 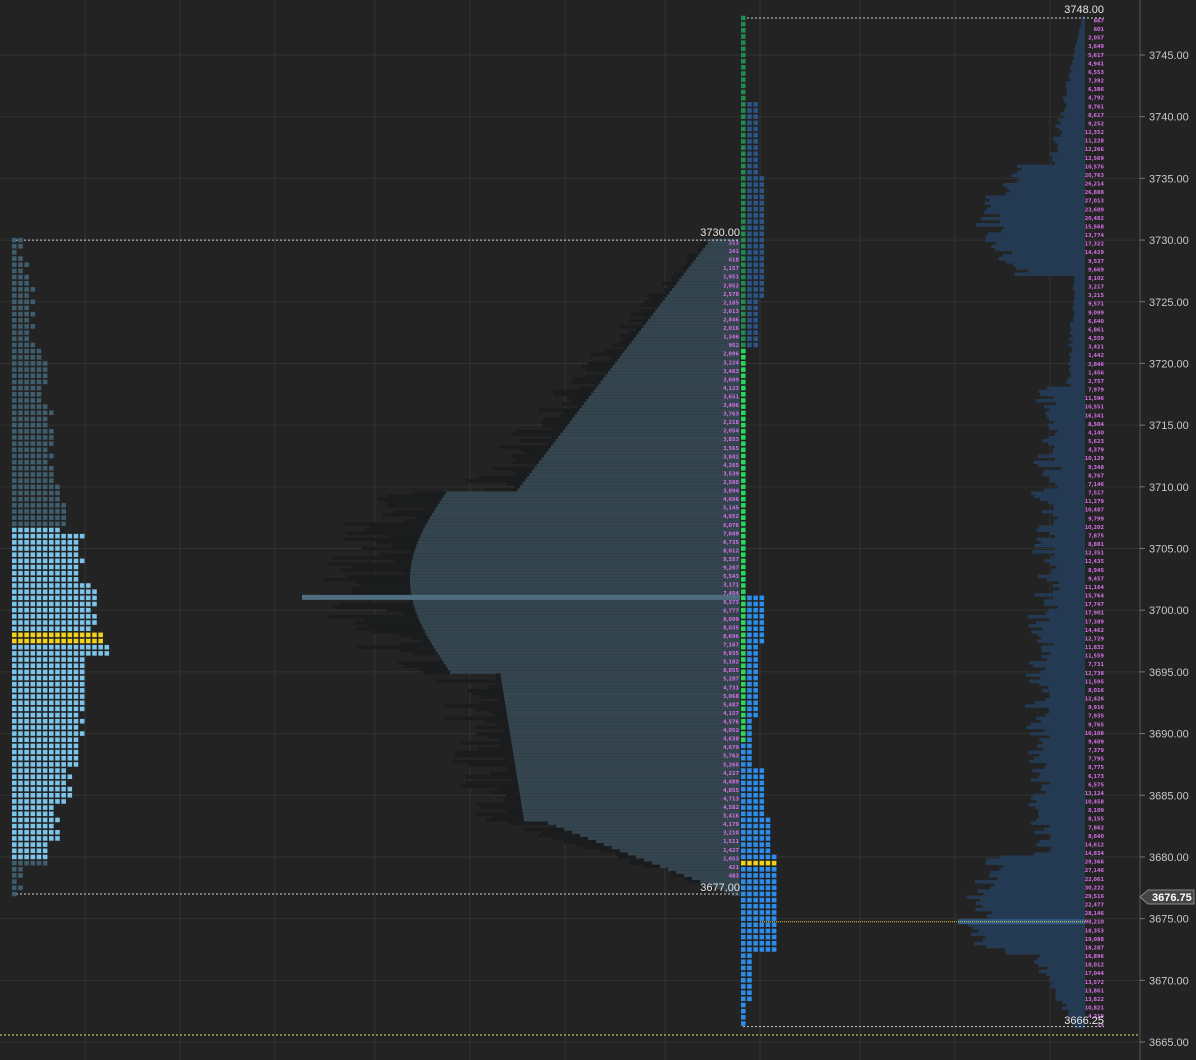 I want to click on current-volume-label: 3,421, so click(x=1096, y=348).